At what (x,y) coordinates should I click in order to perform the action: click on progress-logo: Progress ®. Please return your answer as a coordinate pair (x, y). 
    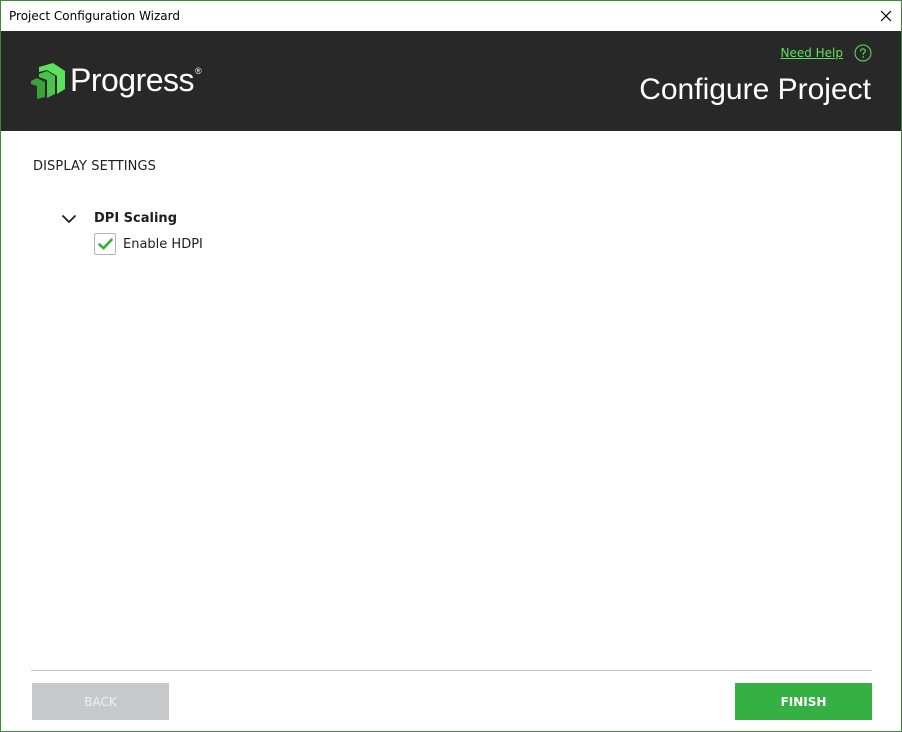
    Looking at the image, I should click on (116, 80).